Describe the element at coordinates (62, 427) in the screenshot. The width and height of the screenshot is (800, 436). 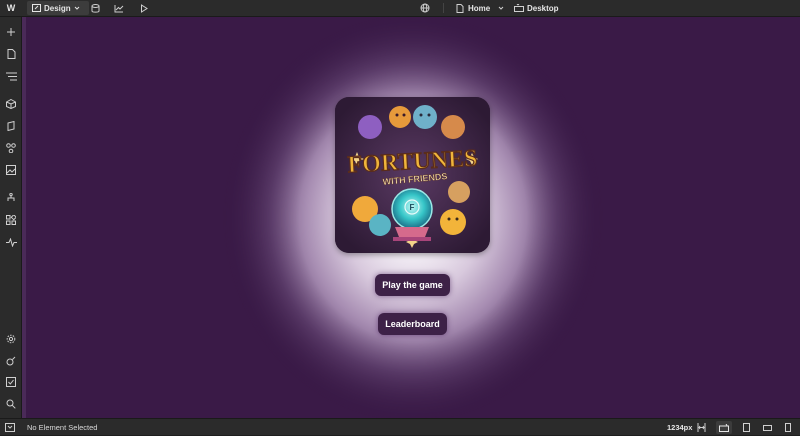
I see `selection-status: No Element Selected` at that location.